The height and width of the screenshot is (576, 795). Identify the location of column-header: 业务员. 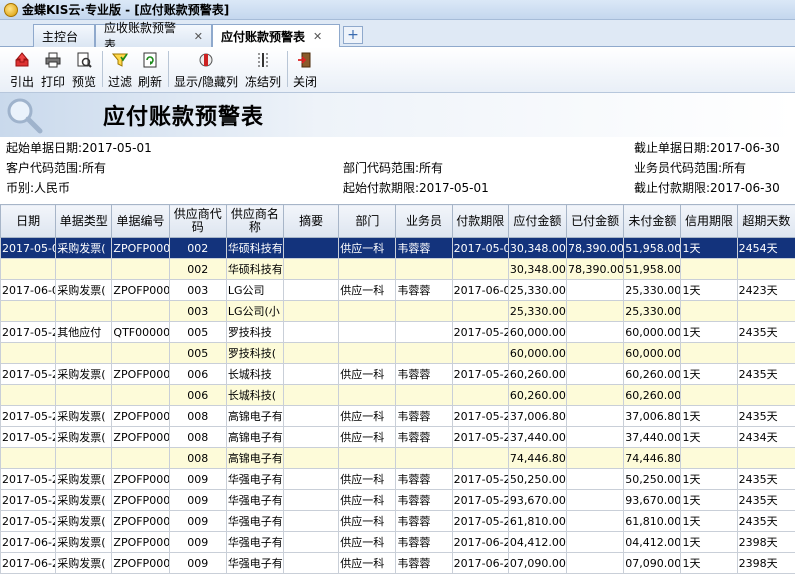
(424, 221).